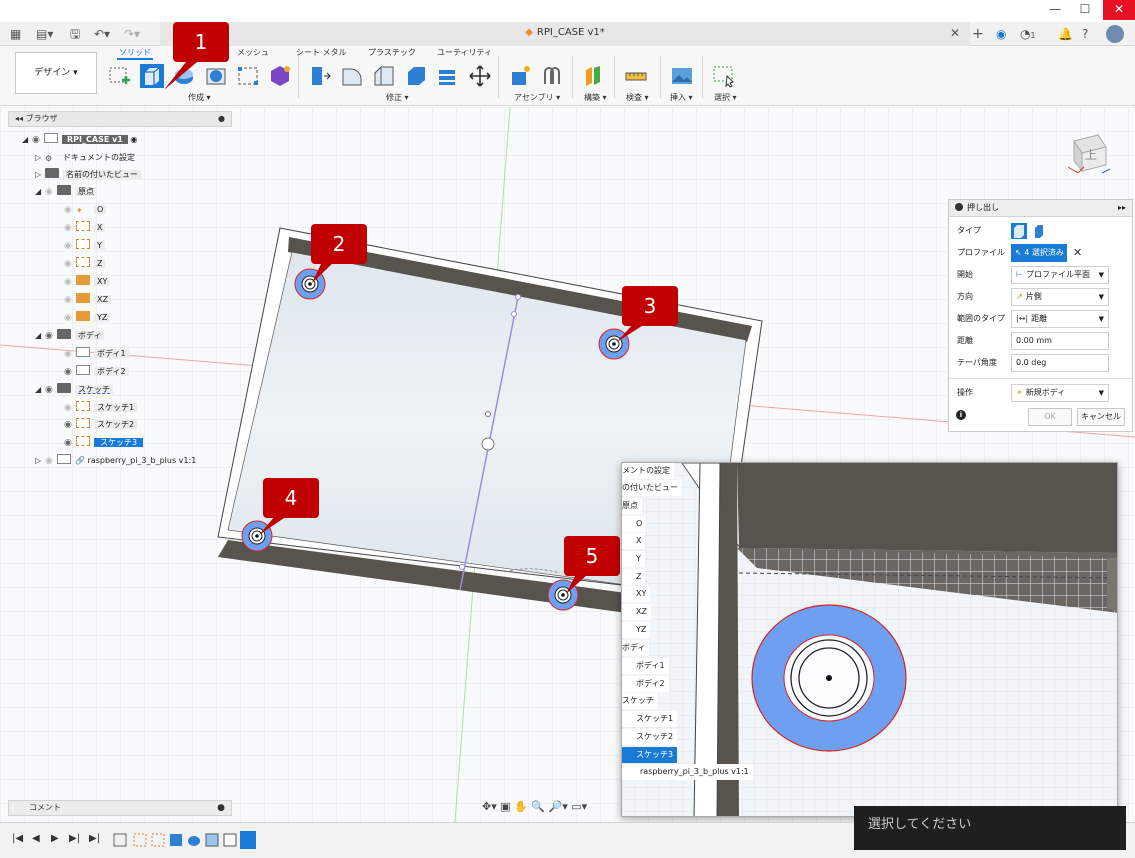 This screenshot has width=1135, height=858. Describe the element at coordinates (521, 806) in the screenshot. I see `pan-icon: ✋` at that location.